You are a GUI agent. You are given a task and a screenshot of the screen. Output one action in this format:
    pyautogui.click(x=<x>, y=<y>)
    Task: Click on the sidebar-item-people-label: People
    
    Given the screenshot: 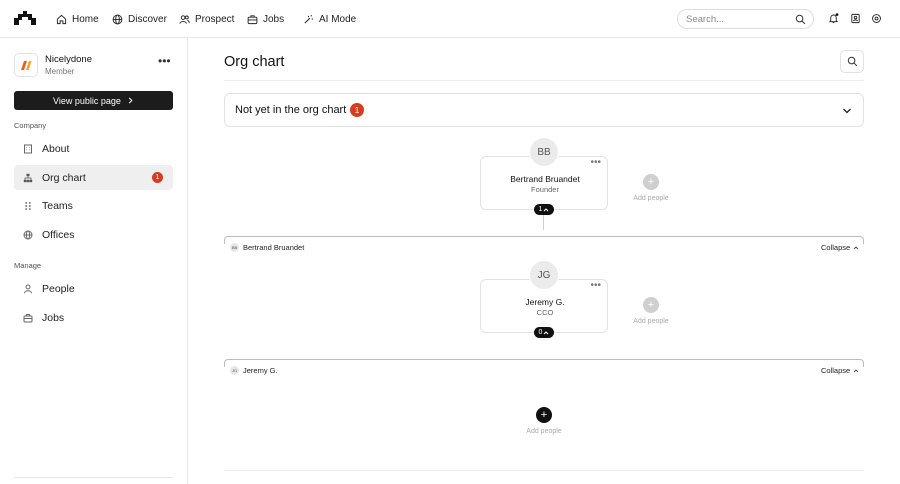 What is the action you would take?
    pyautogui.click(x=58, y=288)
    